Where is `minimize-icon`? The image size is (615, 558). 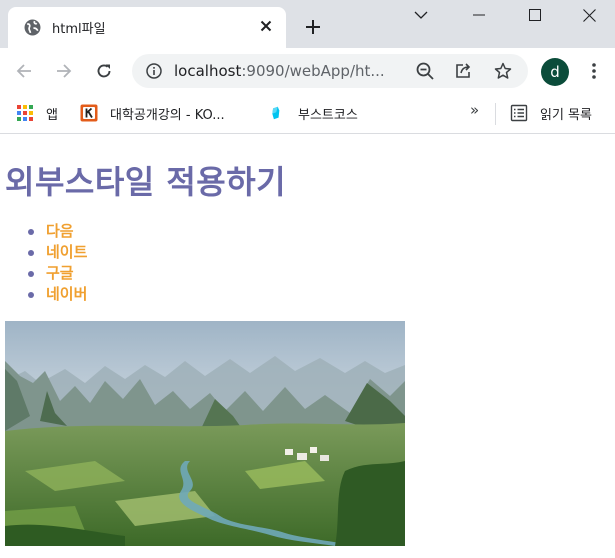
minimize-icon is located at coordinates (479, 15).